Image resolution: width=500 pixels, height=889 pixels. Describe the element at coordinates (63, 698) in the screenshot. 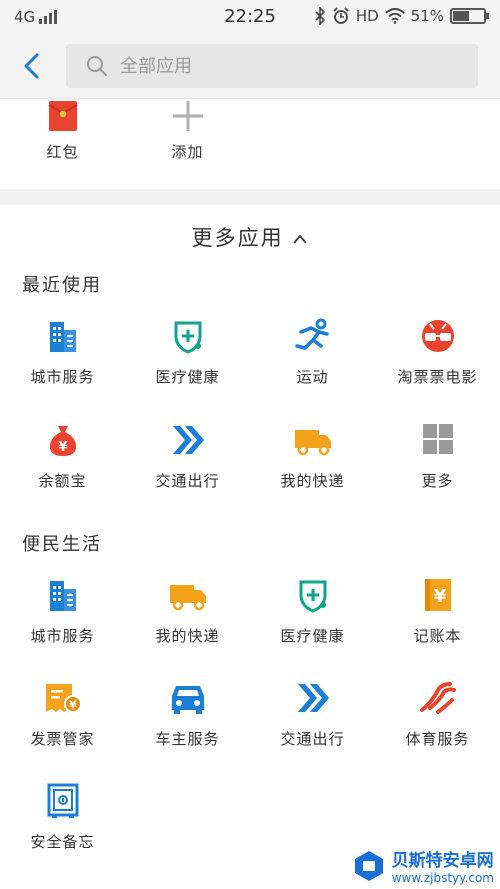

I see `invoice-icon: ¥` at that location.